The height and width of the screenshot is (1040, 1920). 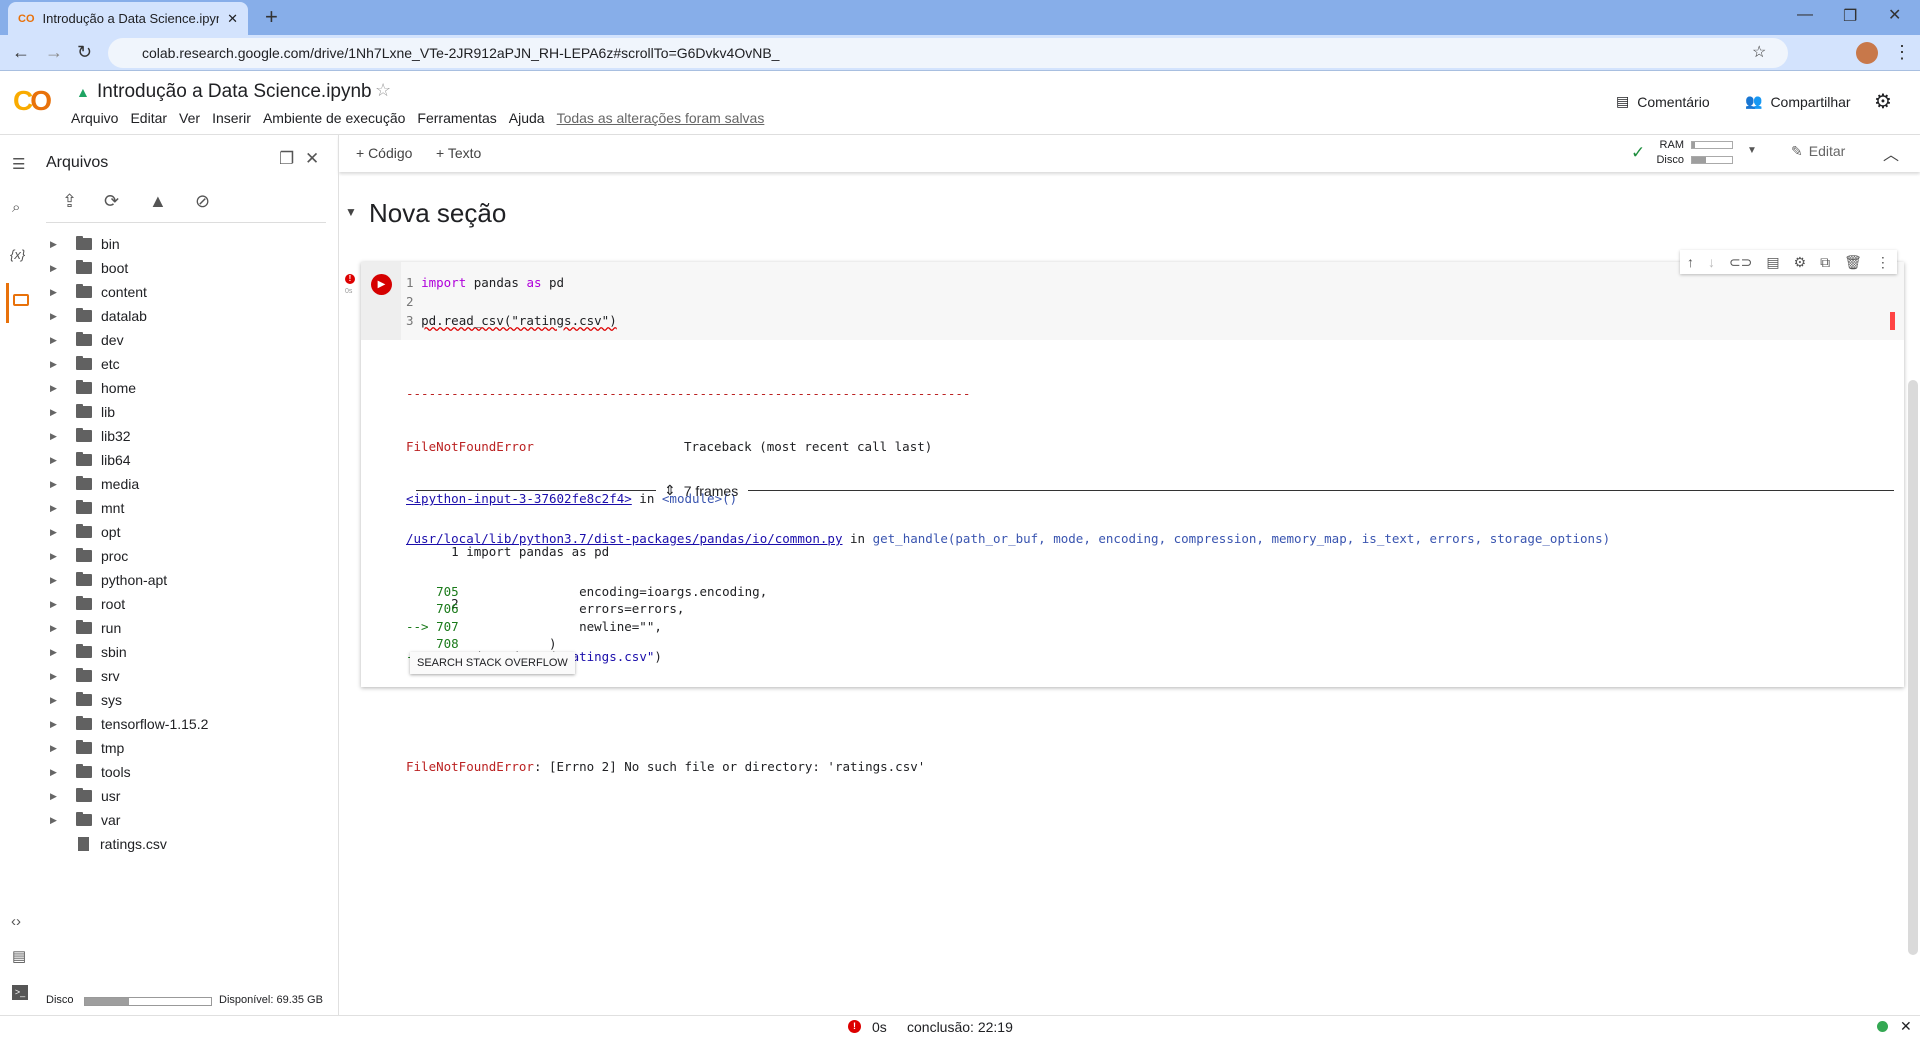 I want to click on folder-item: ▶ datalab, so click(x=98, y=316).